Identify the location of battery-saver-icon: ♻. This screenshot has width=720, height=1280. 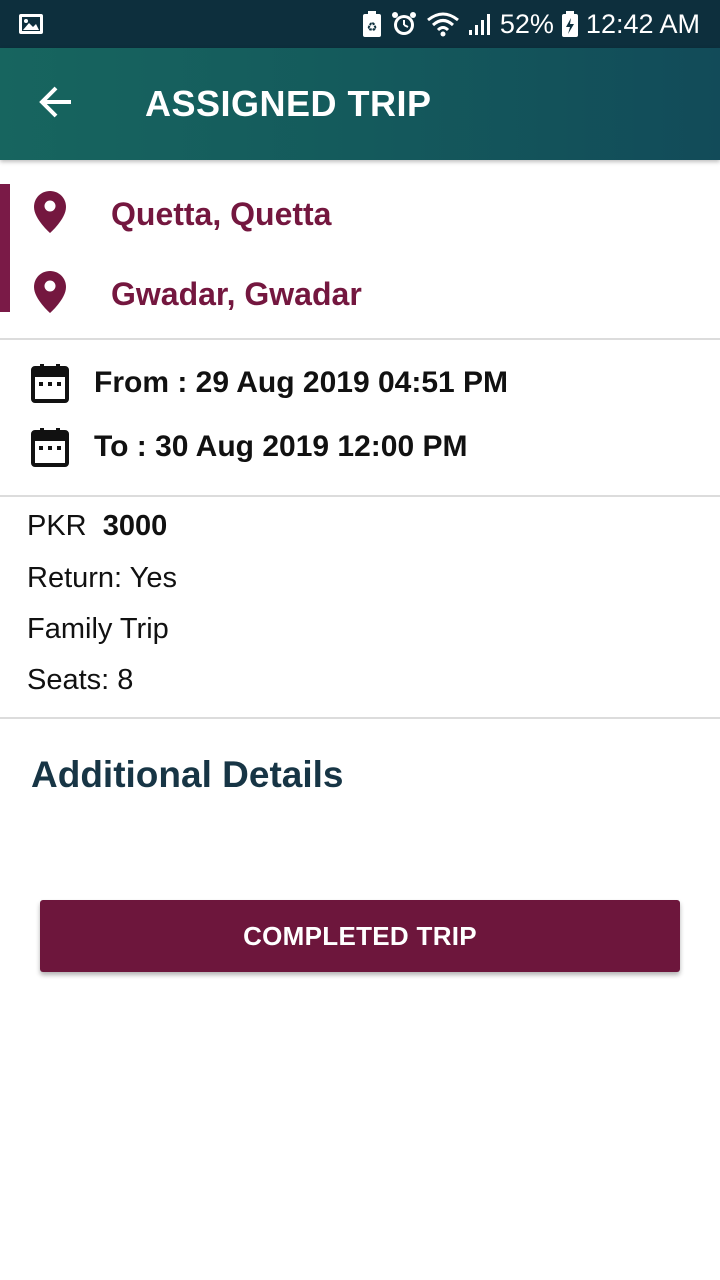
(372, 24).